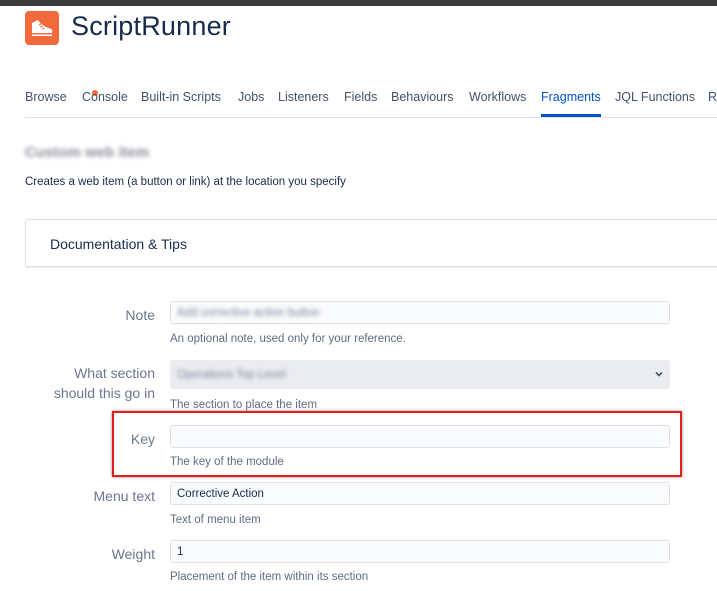 This screenshot has height=591, width=717. I want to click on section-help: The section to place the item, so click(244, 405).